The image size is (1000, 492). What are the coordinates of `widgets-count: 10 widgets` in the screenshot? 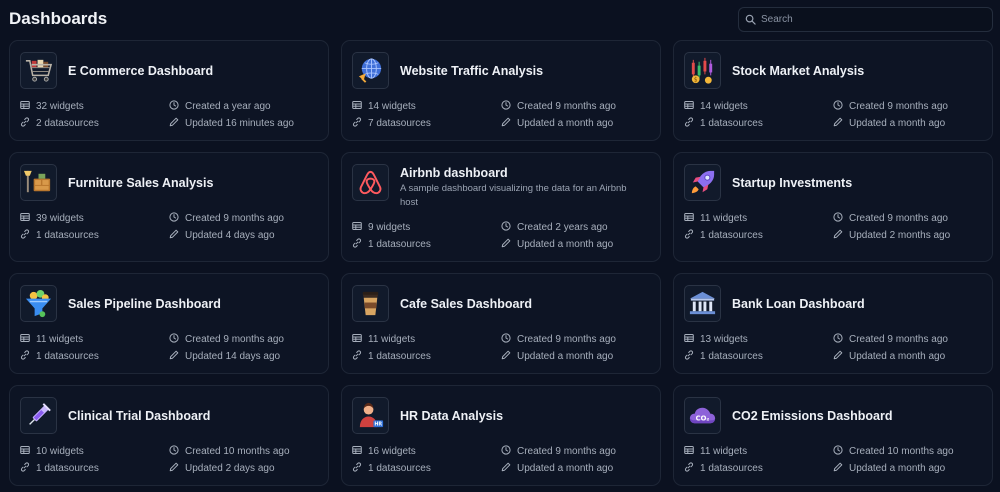 It's located at (52, 451).